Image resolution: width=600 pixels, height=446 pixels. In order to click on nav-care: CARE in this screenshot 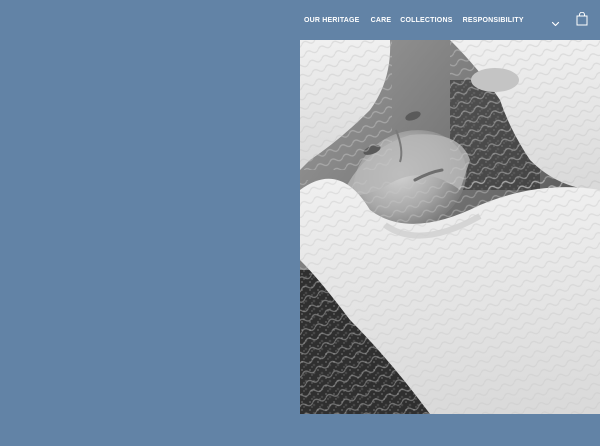, I will do `click(381, 20)`.